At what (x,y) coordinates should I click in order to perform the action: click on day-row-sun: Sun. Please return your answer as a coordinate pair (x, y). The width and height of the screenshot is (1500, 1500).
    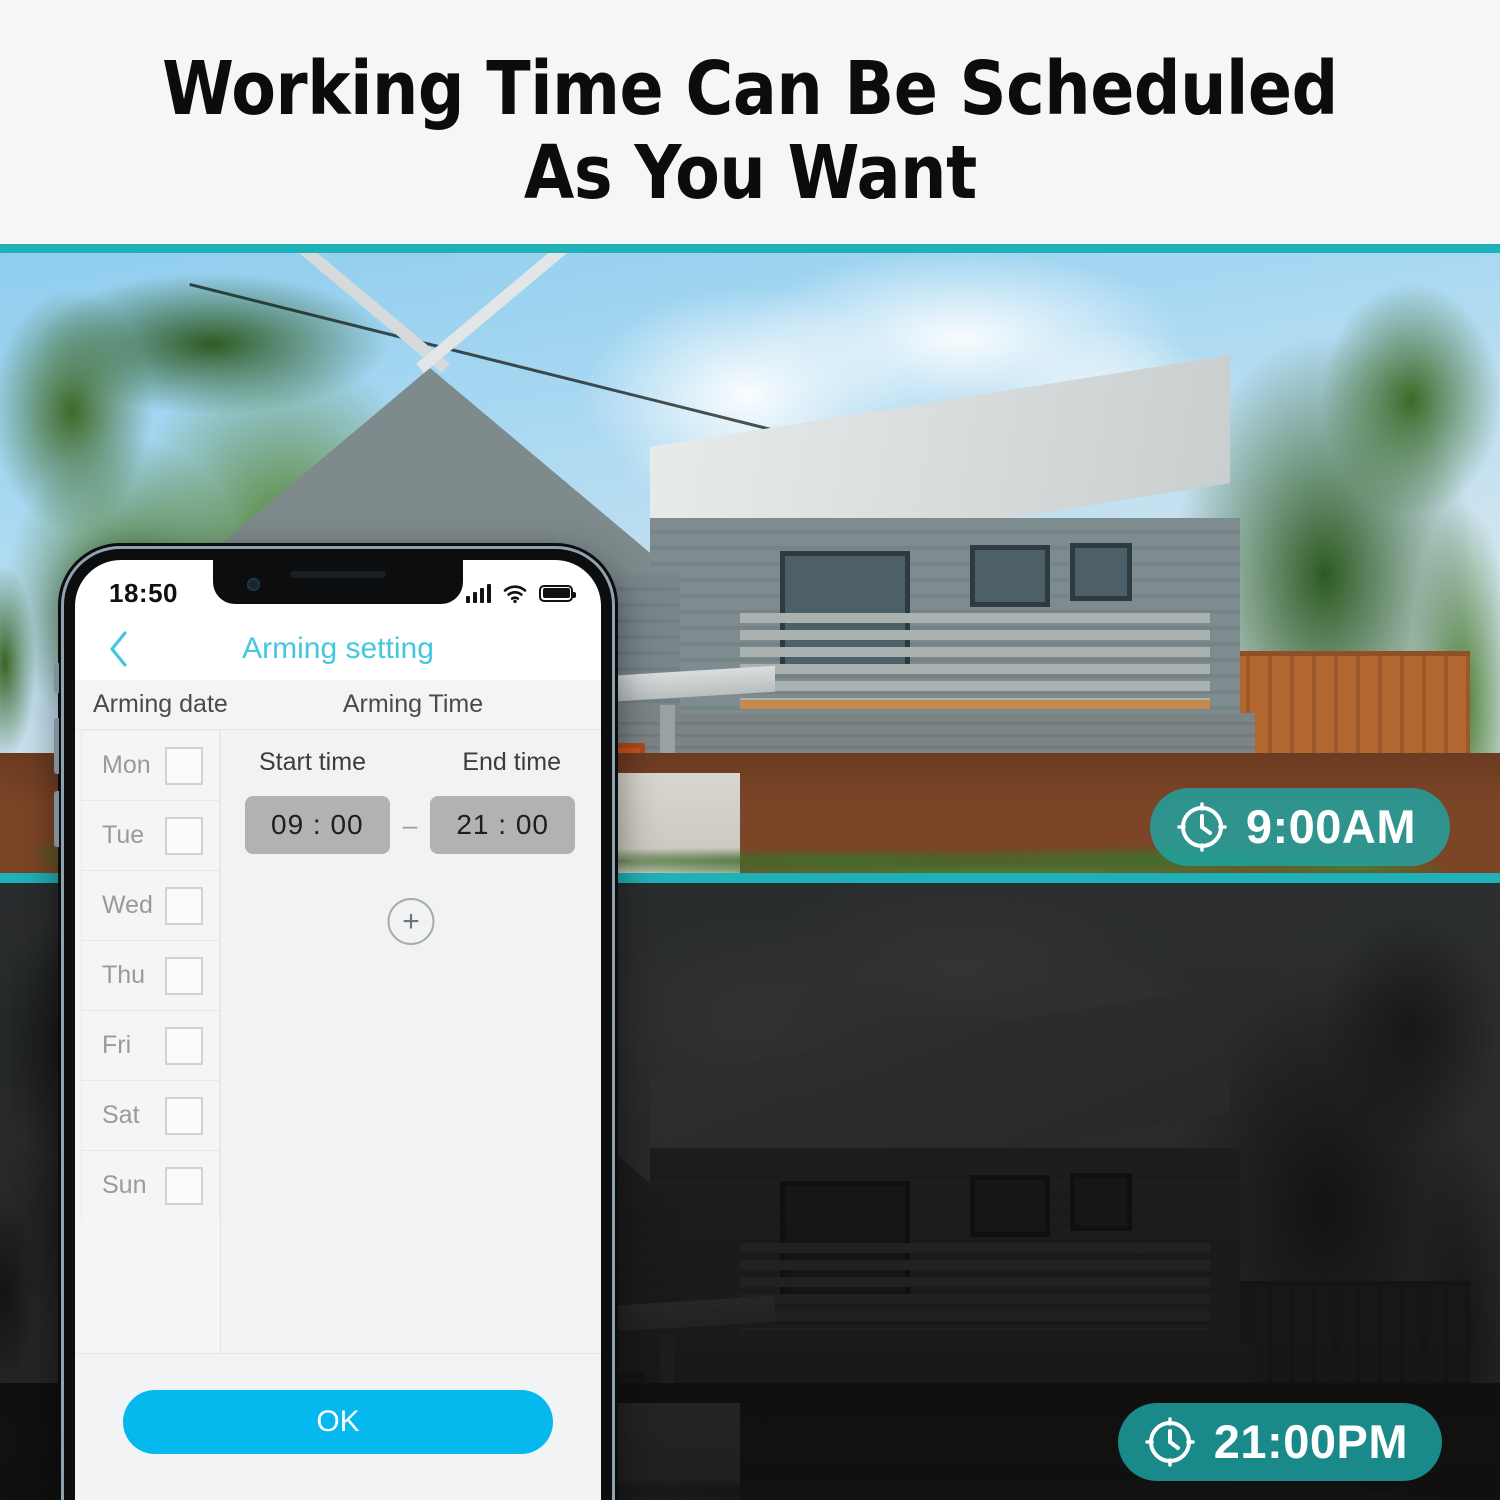
    Looking at the image, I should click on (150, 1185).